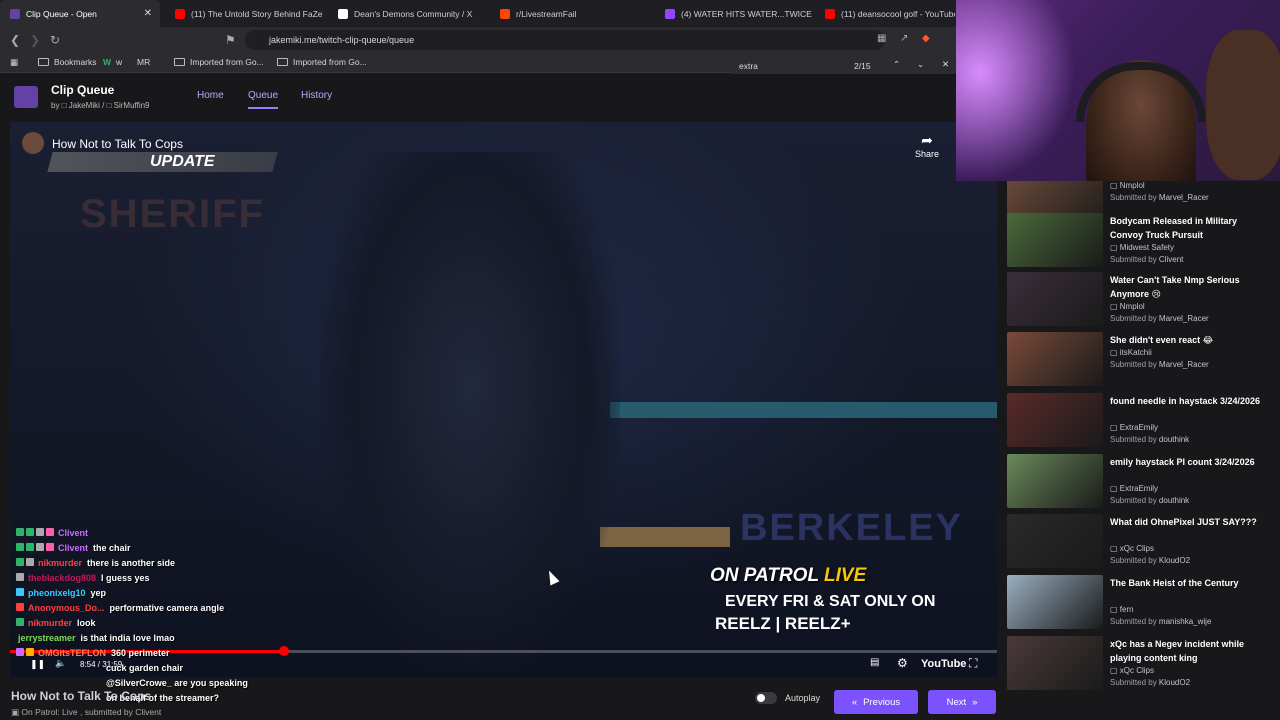  What do you see at coordinates (62, 578) in the screenshot?
I see `chat-username: theblackdog808` at bounding box center [62, 578].